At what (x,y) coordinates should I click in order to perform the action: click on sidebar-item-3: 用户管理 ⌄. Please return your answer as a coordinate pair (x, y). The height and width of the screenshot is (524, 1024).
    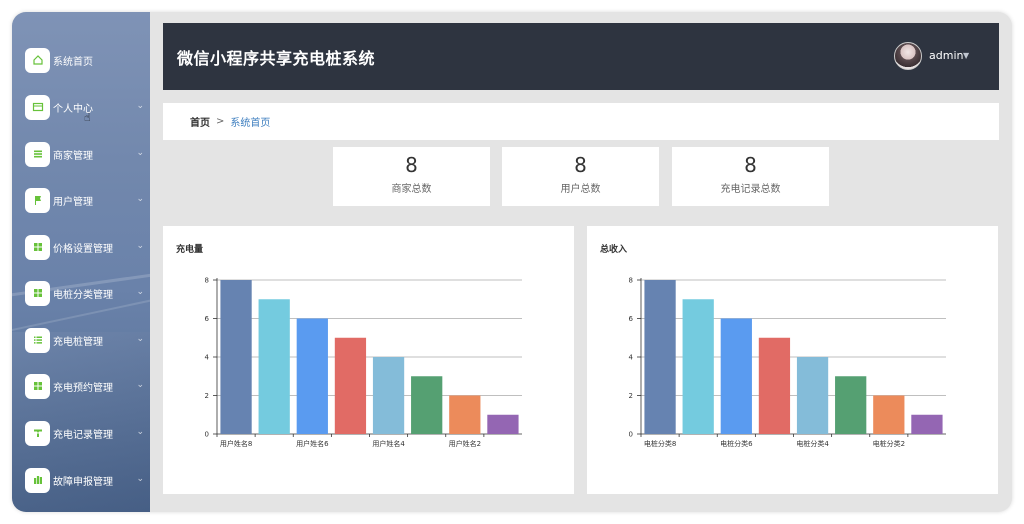
    Looking at the image, I should click on (87, 200).